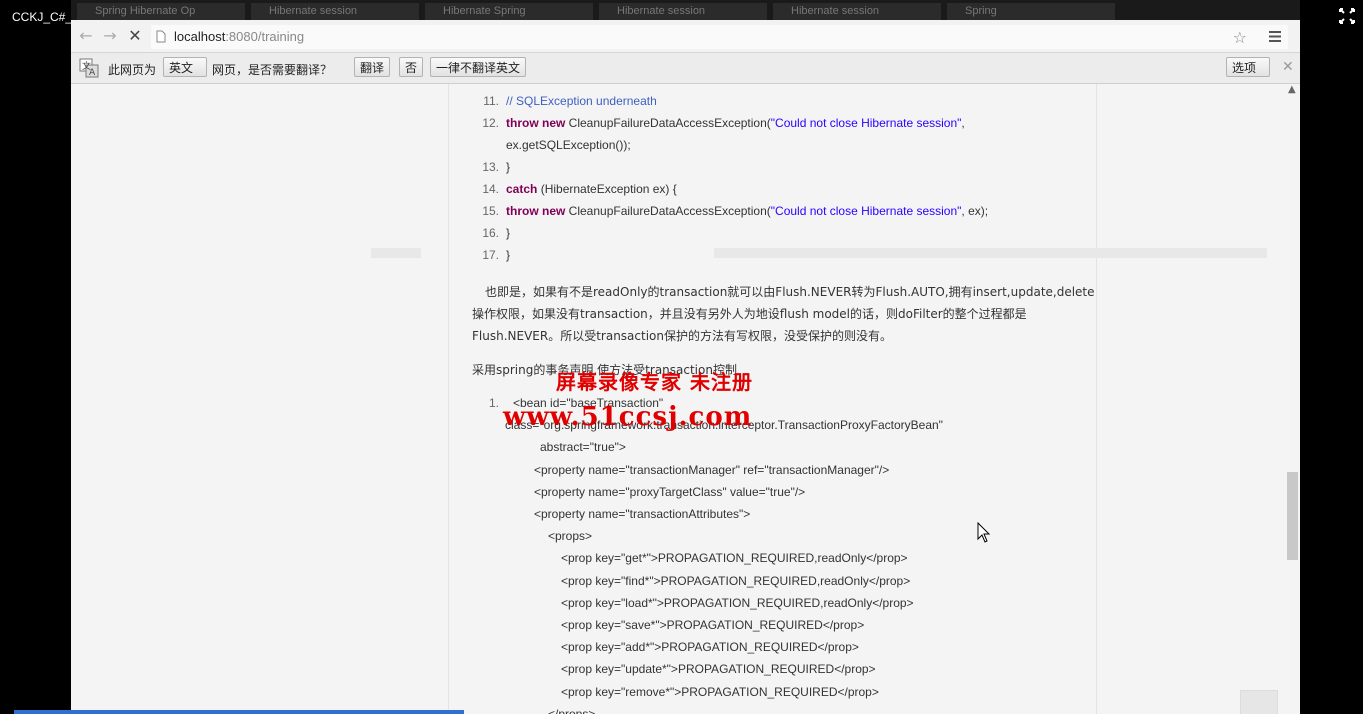 This screenshot has height=714, width=1363. I want to click on loading-progress-bar, so click(239, 712).